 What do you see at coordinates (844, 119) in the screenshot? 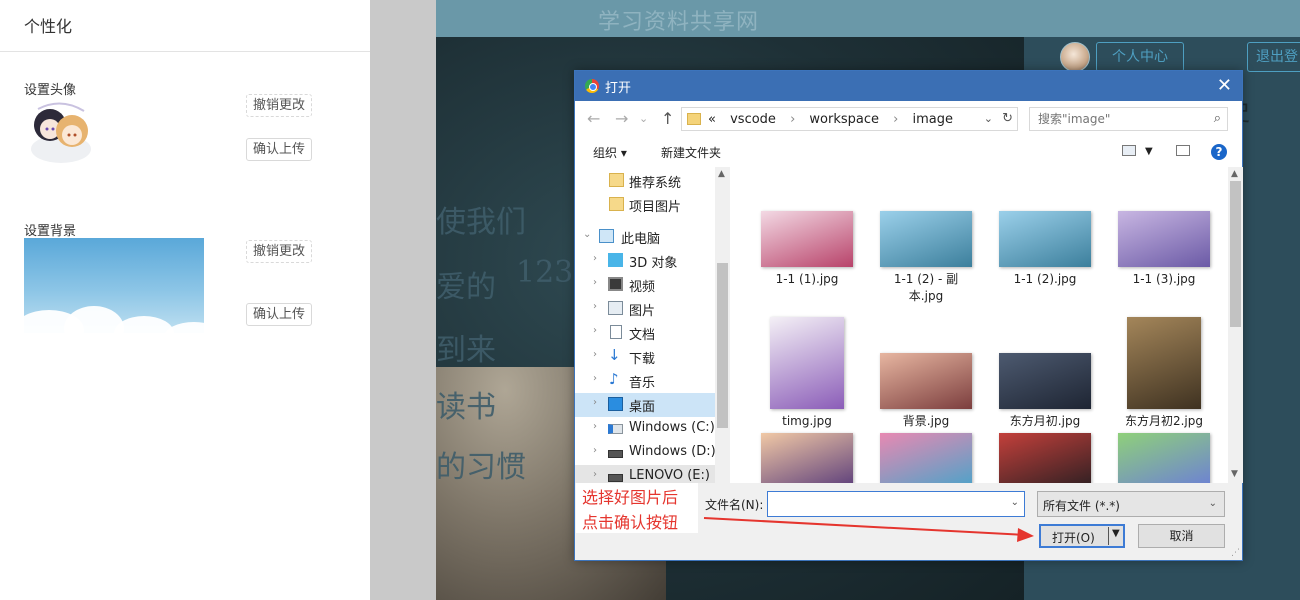
I see `breadcrumb-item: workspace` at bounding box center [844, 119].